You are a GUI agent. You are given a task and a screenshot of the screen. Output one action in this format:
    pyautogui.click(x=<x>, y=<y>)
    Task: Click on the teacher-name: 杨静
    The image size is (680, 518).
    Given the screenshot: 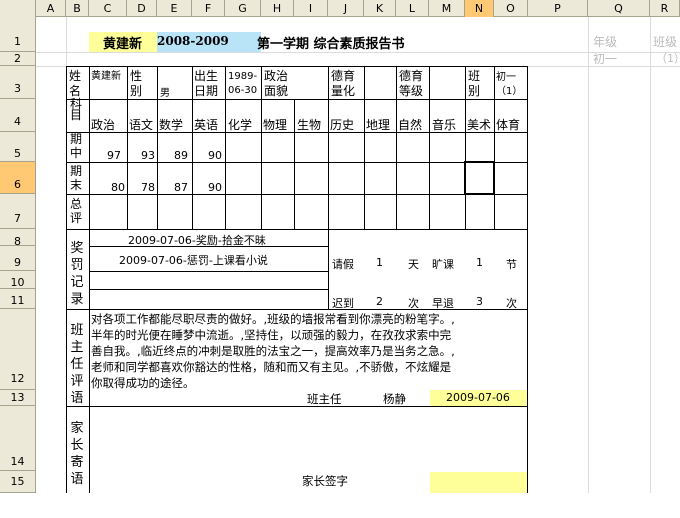 What is the action you would take?
    pyautogui.click(x=394, y=399)
    